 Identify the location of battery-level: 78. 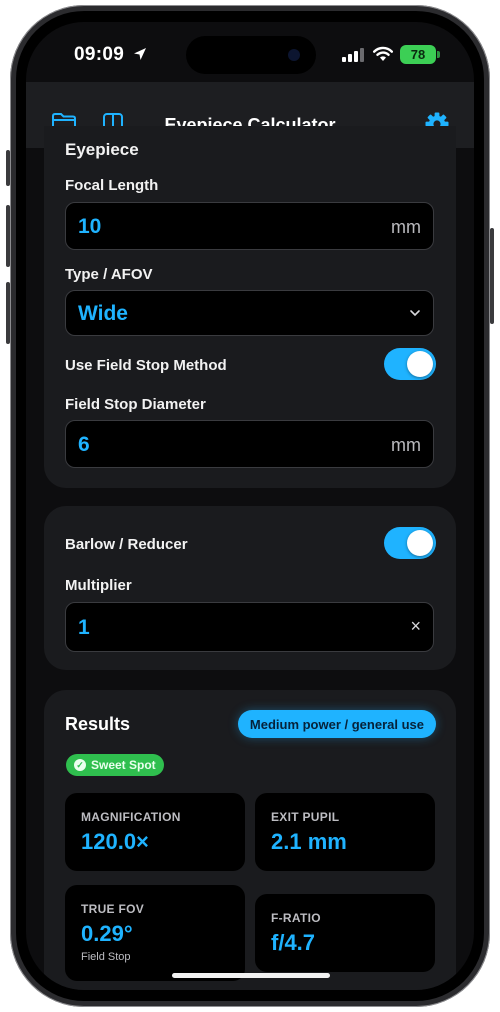
(418, 54).